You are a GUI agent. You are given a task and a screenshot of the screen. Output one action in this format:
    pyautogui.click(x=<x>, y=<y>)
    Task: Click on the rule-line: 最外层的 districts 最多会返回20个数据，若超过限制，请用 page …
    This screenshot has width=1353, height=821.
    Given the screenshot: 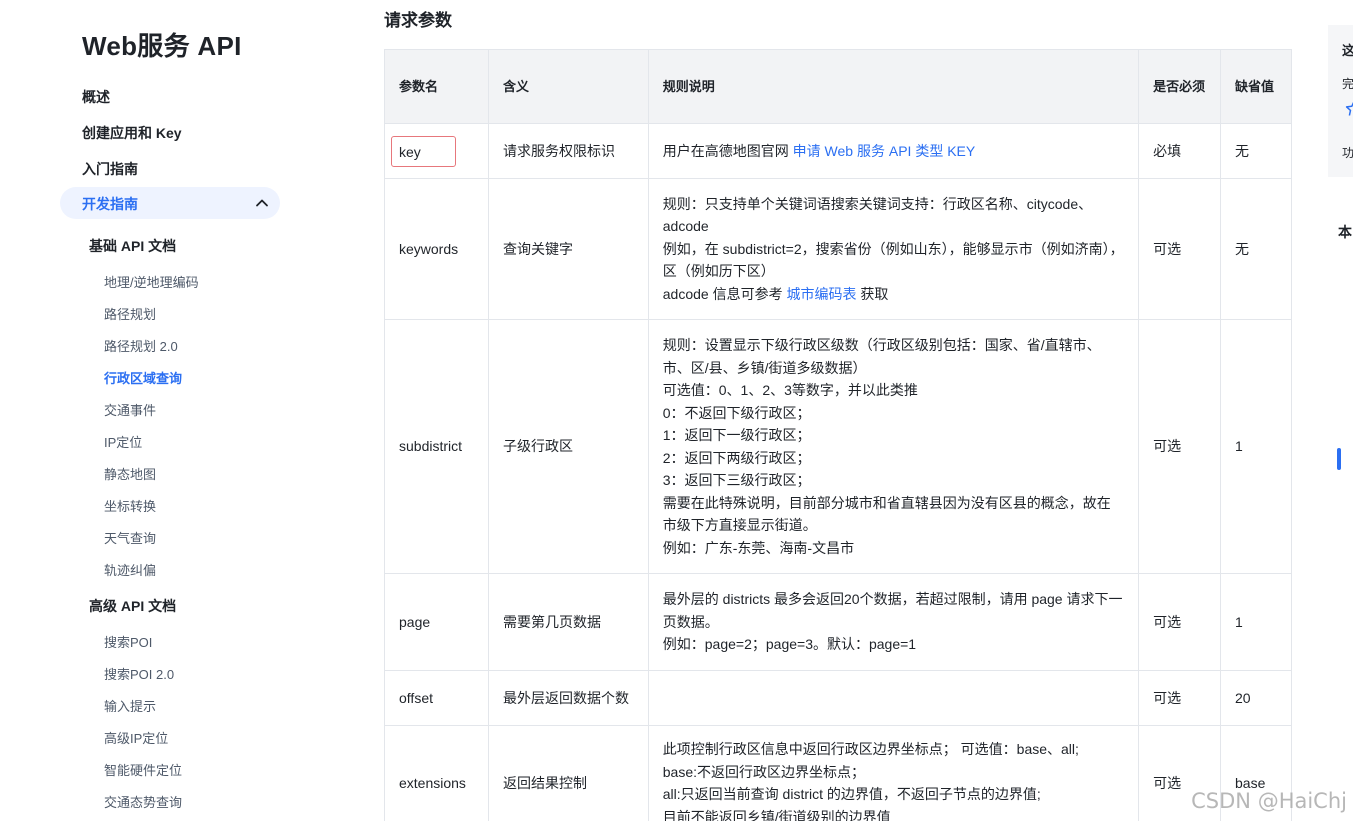 What is the action you would take?
    pyautogui.click(x=892, y=610)
    